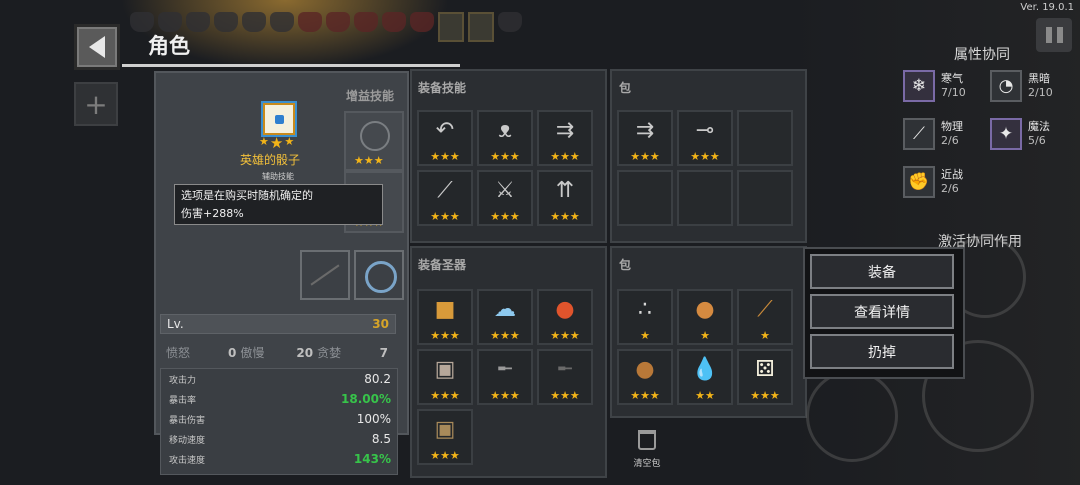  What do you see at coordinates (705, 369) in the screenshot?
I see `water-drop-icon: 💧` at bounding box center [705, 369].